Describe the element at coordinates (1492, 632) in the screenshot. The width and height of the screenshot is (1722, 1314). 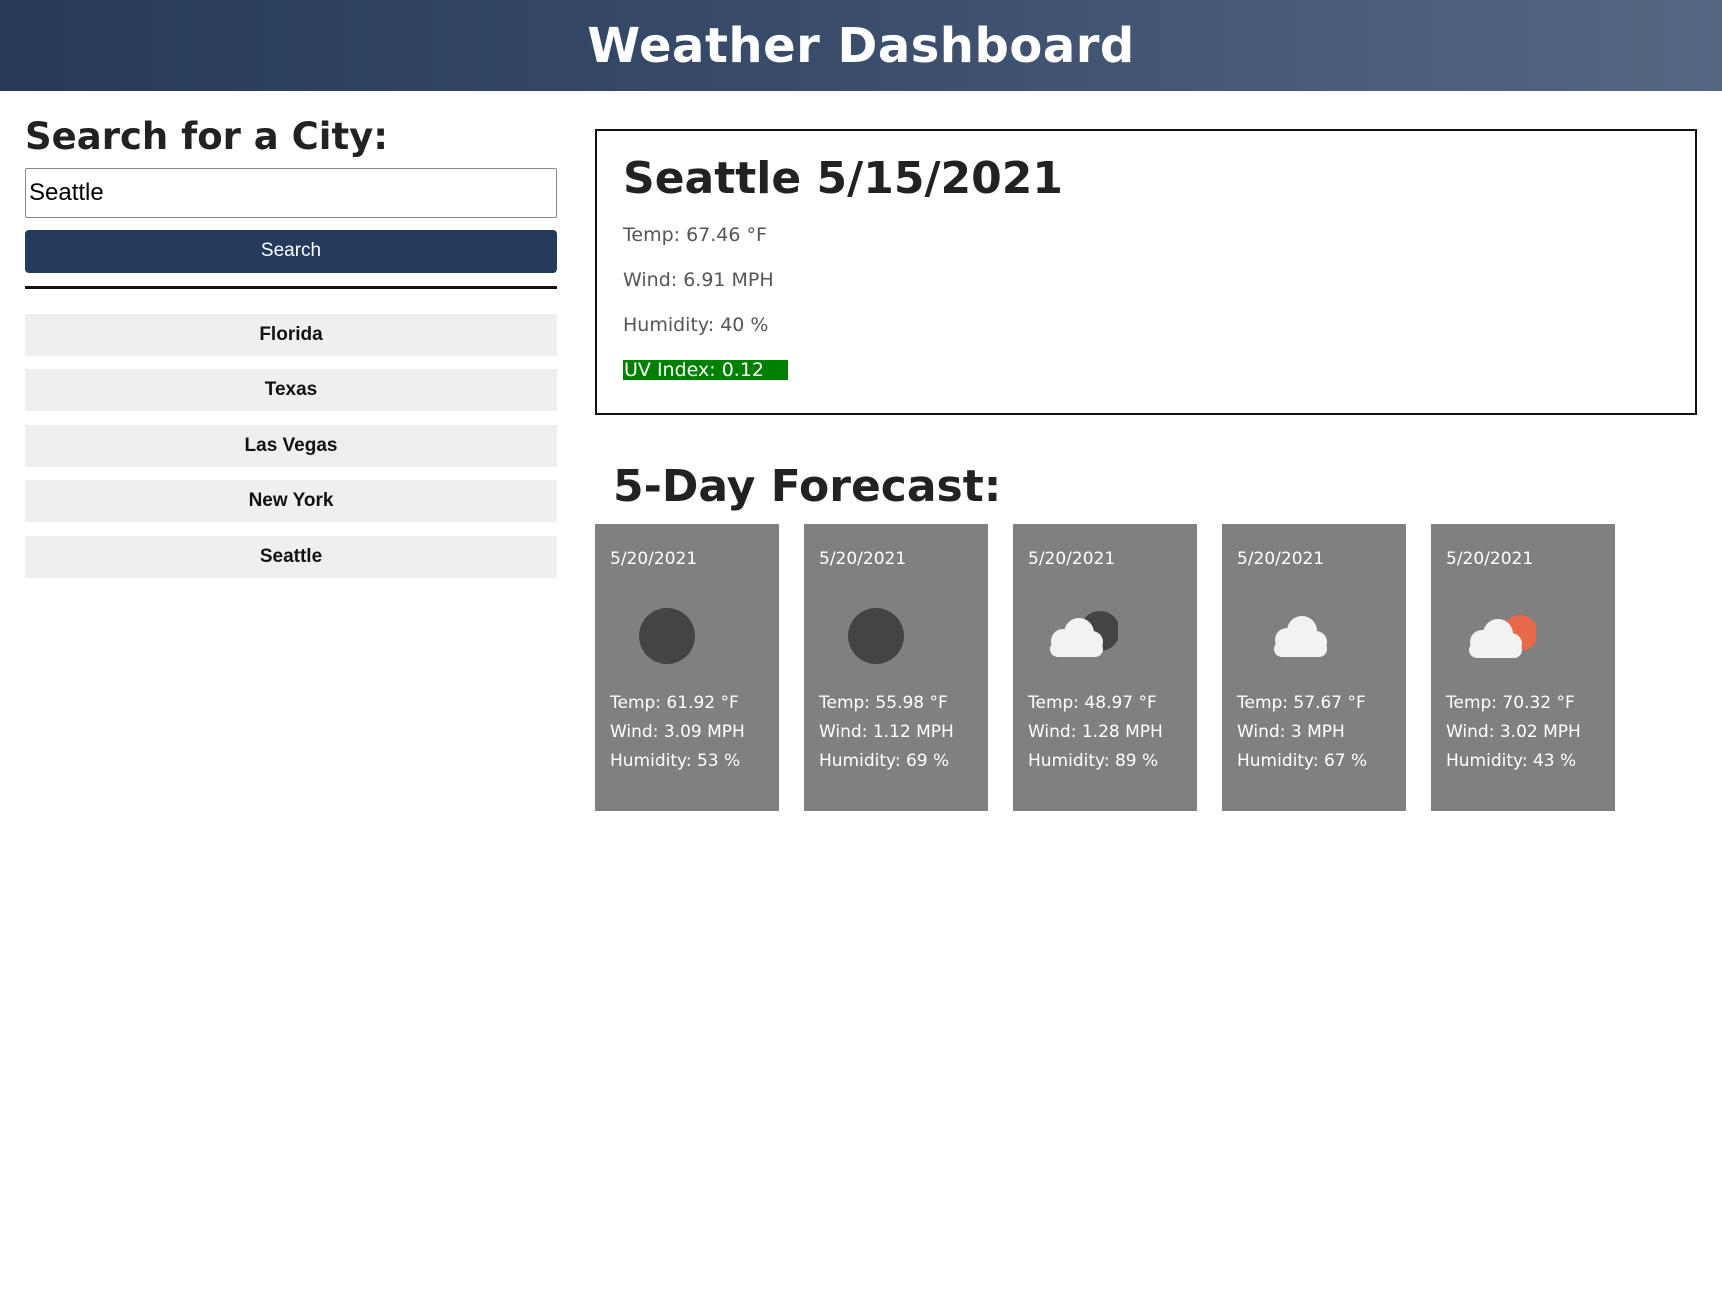
I see `cloud-sun-icon` at that location.